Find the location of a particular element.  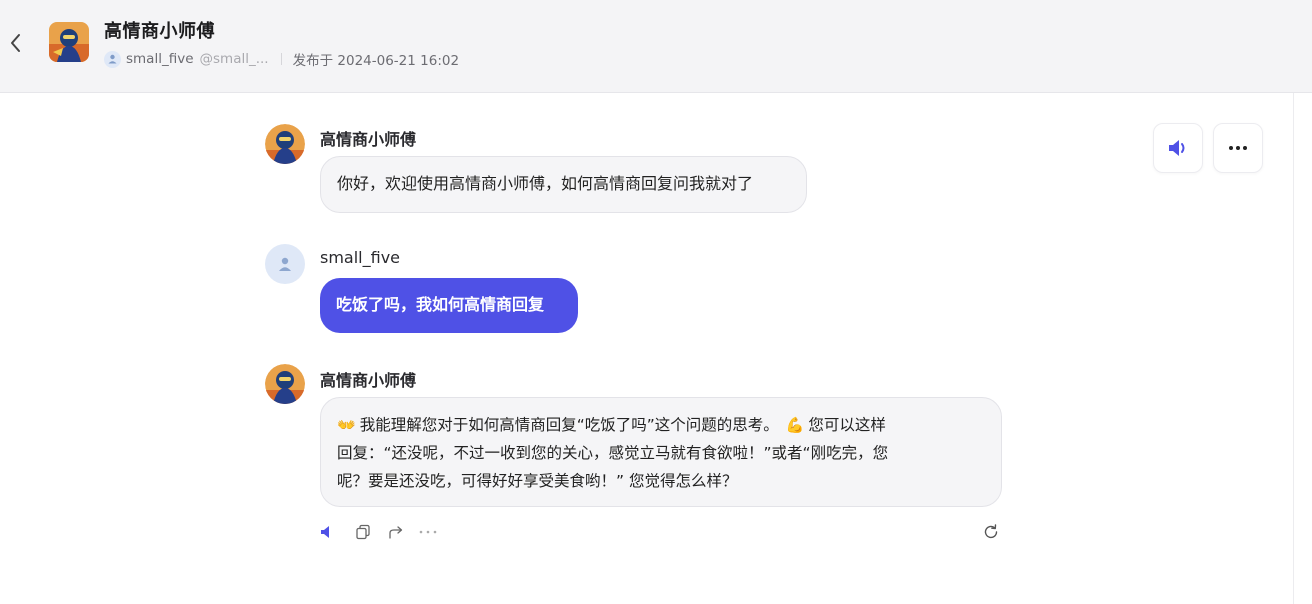

copy-icon is located at coordinates (363, 532).